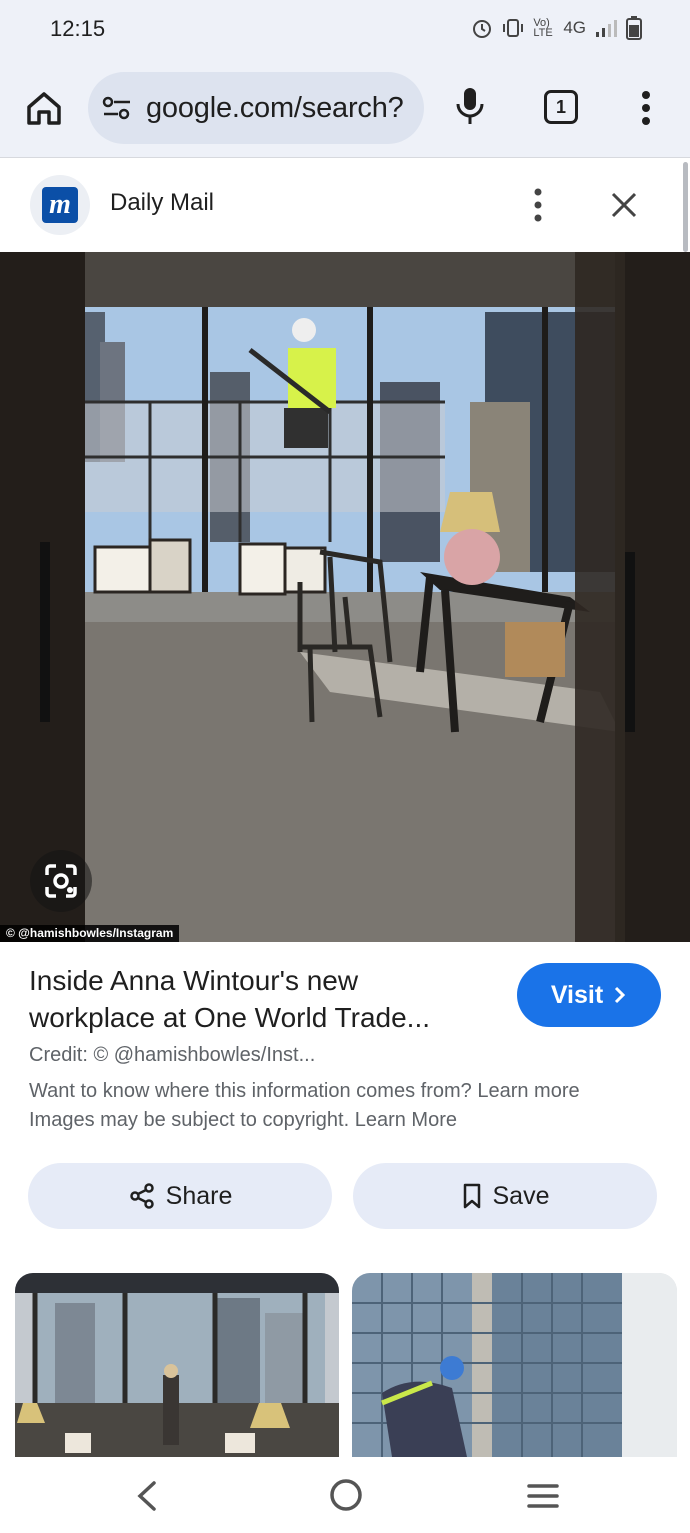 The image size is (690, 1533). I want to click on source-logo: m, so click(60, 205).